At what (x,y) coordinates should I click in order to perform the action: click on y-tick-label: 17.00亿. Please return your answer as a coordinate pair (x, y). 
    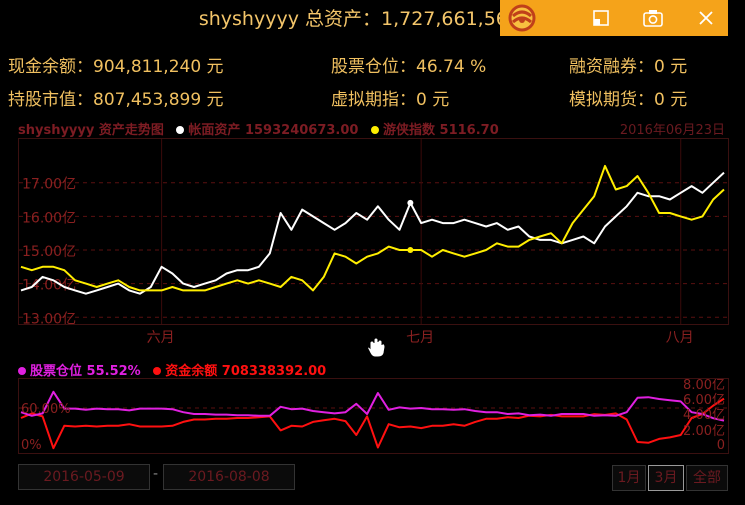
    Looking at the image, I should click on (49, 185).